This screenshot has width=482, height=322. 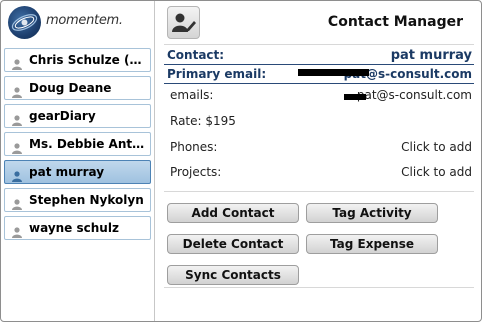 What do you see at coordinates (319, 44) in the screenshot?
I see `header-divider` at bounding box center [319, 44].